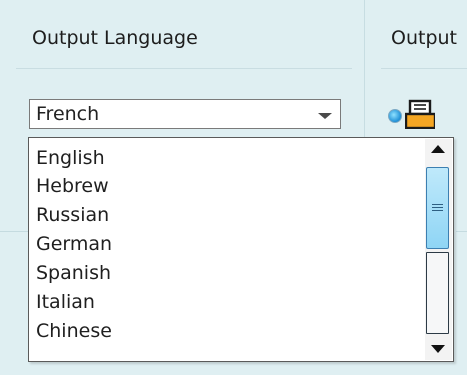 This screenshot has width=467, height=375. Describe the element at coordinates (395, 116) in the screenshot. I see `output-printer-radio` at that location.